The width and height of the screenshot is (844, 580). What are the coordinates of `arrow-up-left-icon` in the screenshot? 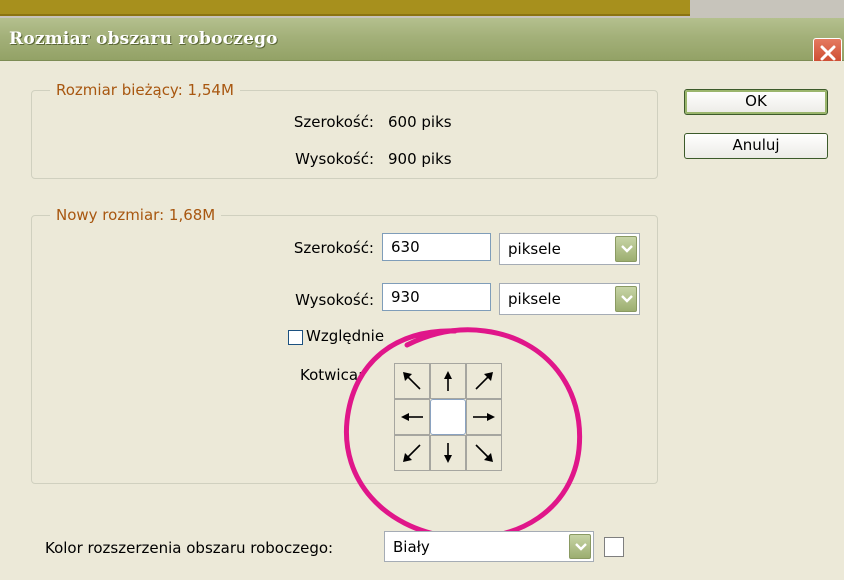 It's located at (412, 381).